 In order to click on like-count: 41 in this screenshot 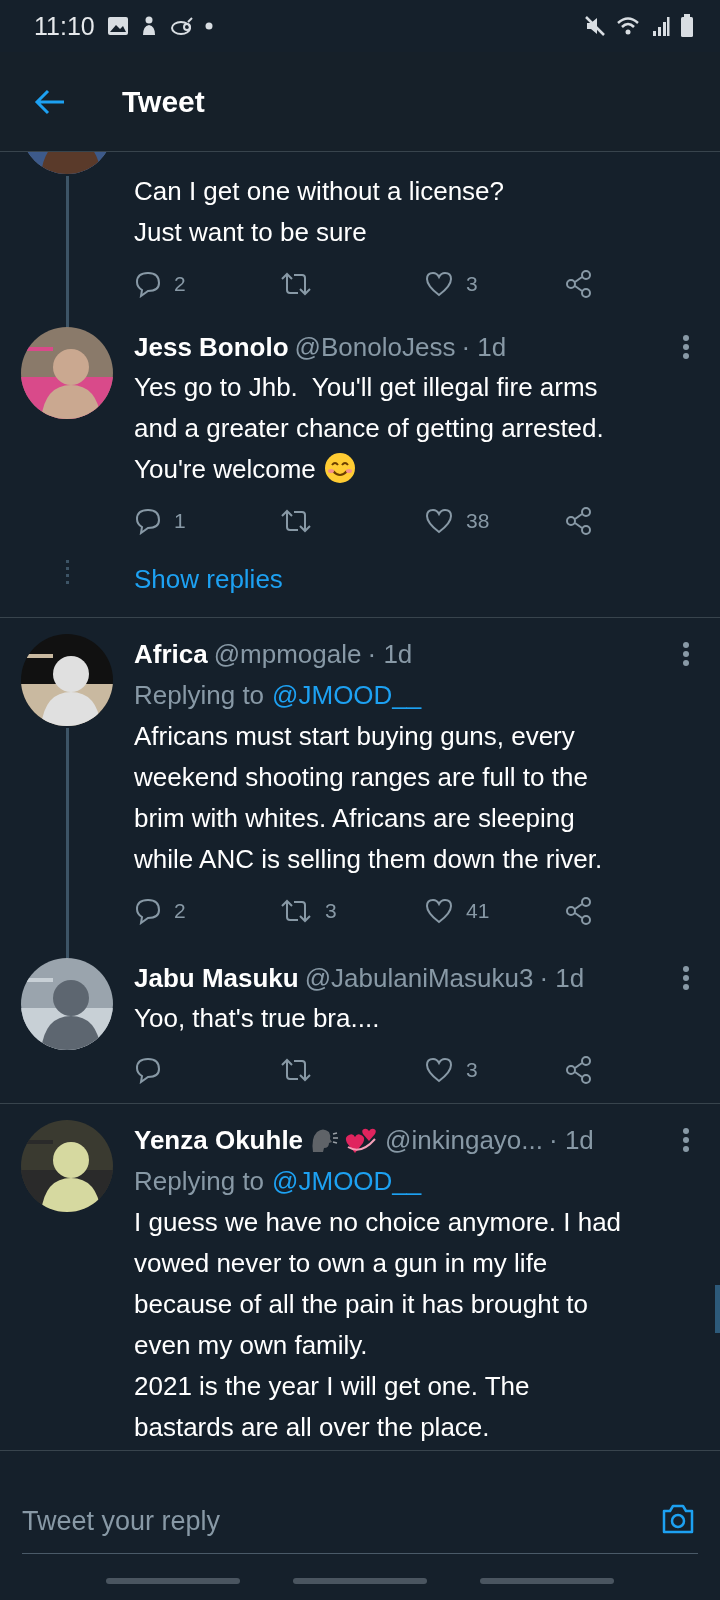, I will do `click(478, 911)`.